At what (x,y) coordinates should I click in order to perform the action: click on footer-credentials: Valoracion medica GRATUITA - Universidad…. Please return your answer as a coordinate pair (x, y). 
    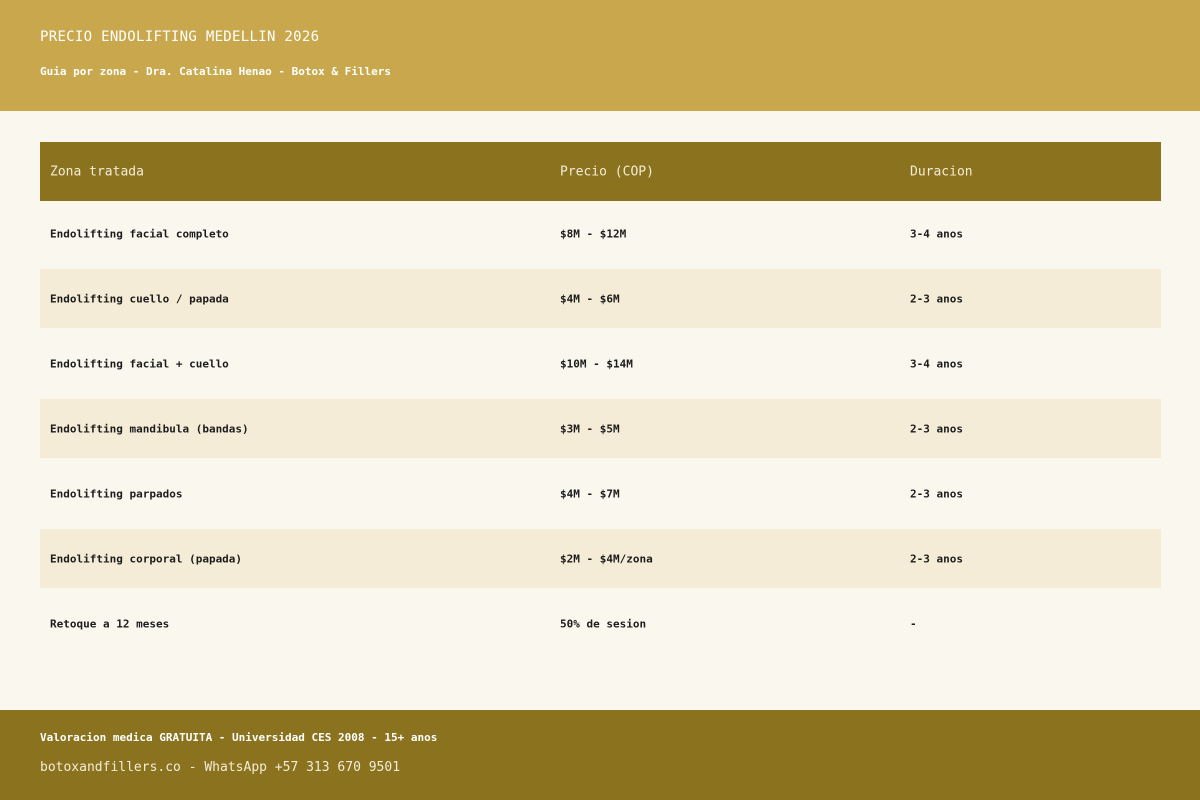
    Looking at the image, I should click on (239, 737).